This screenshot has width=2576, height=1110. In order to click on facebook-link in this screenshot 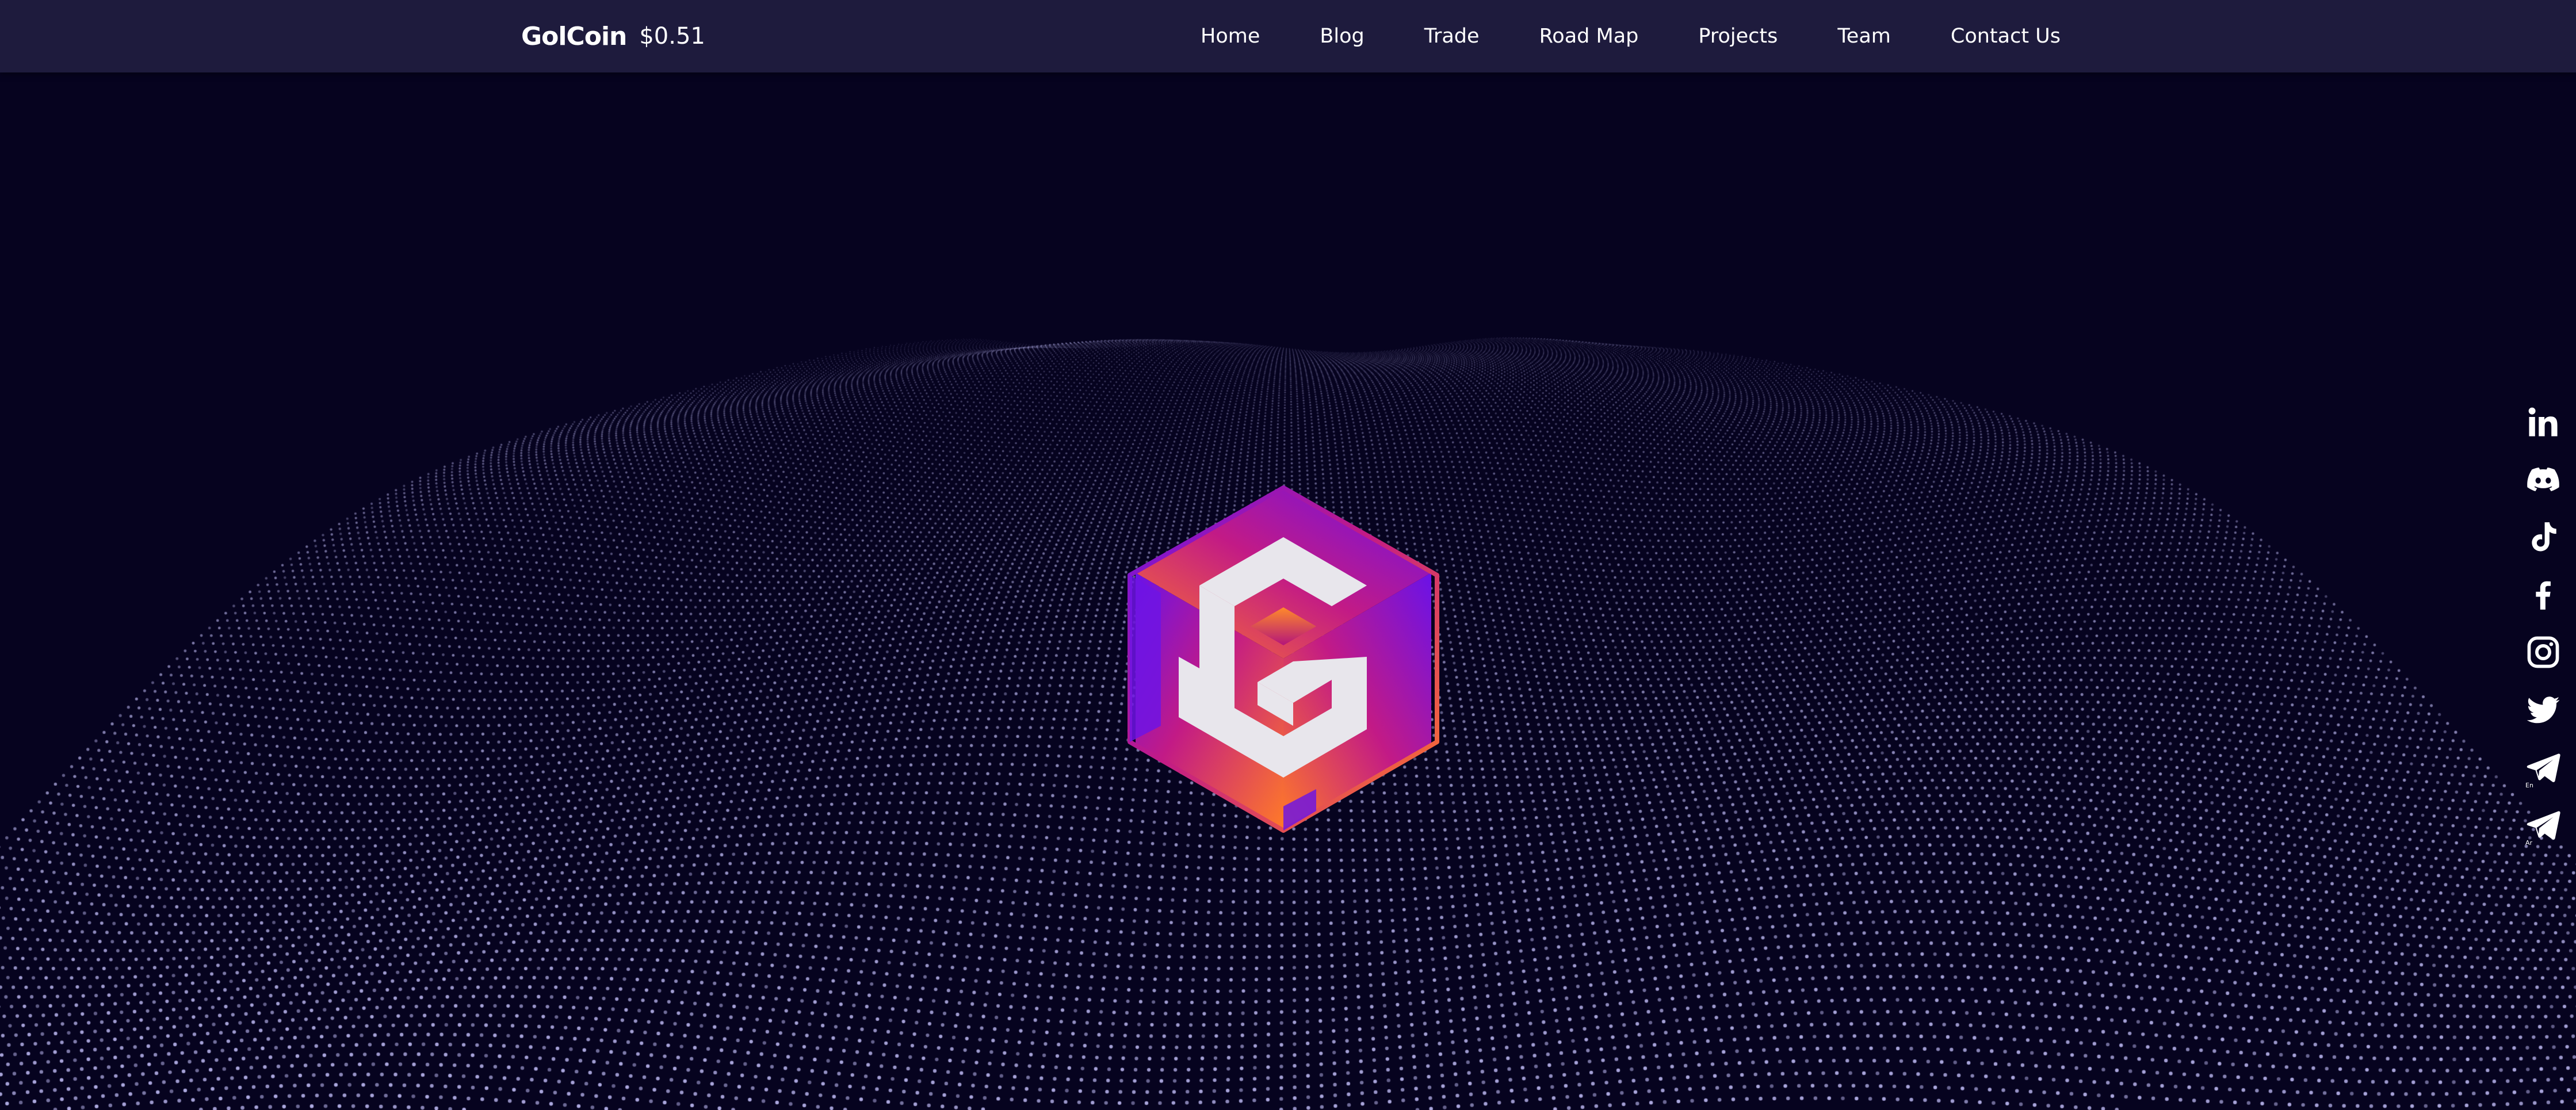, I will do `click(2543, 595)`.